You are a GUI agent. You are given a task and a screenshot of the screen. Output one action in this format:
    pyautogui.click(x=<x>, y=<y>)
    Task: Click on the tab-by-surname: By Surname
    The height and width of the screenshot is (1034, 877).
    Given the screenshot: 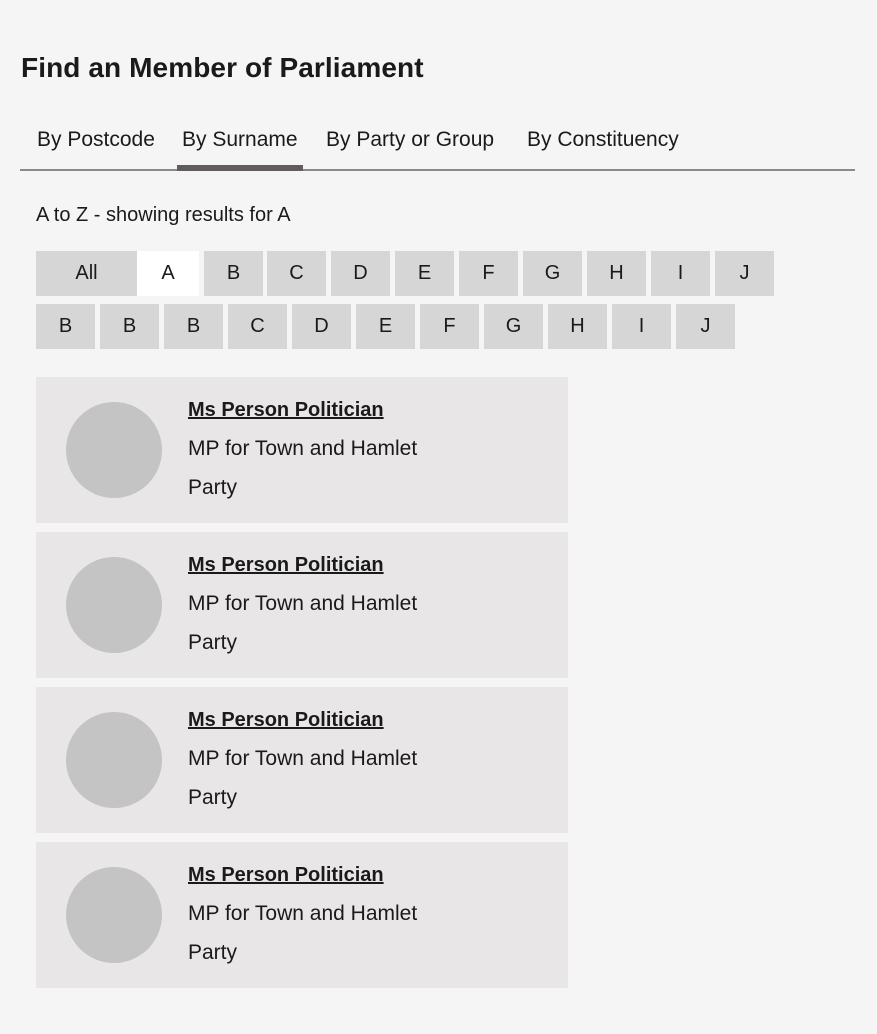 What is the action you would take?
    pyautogui.click(x=240, y=146)
    